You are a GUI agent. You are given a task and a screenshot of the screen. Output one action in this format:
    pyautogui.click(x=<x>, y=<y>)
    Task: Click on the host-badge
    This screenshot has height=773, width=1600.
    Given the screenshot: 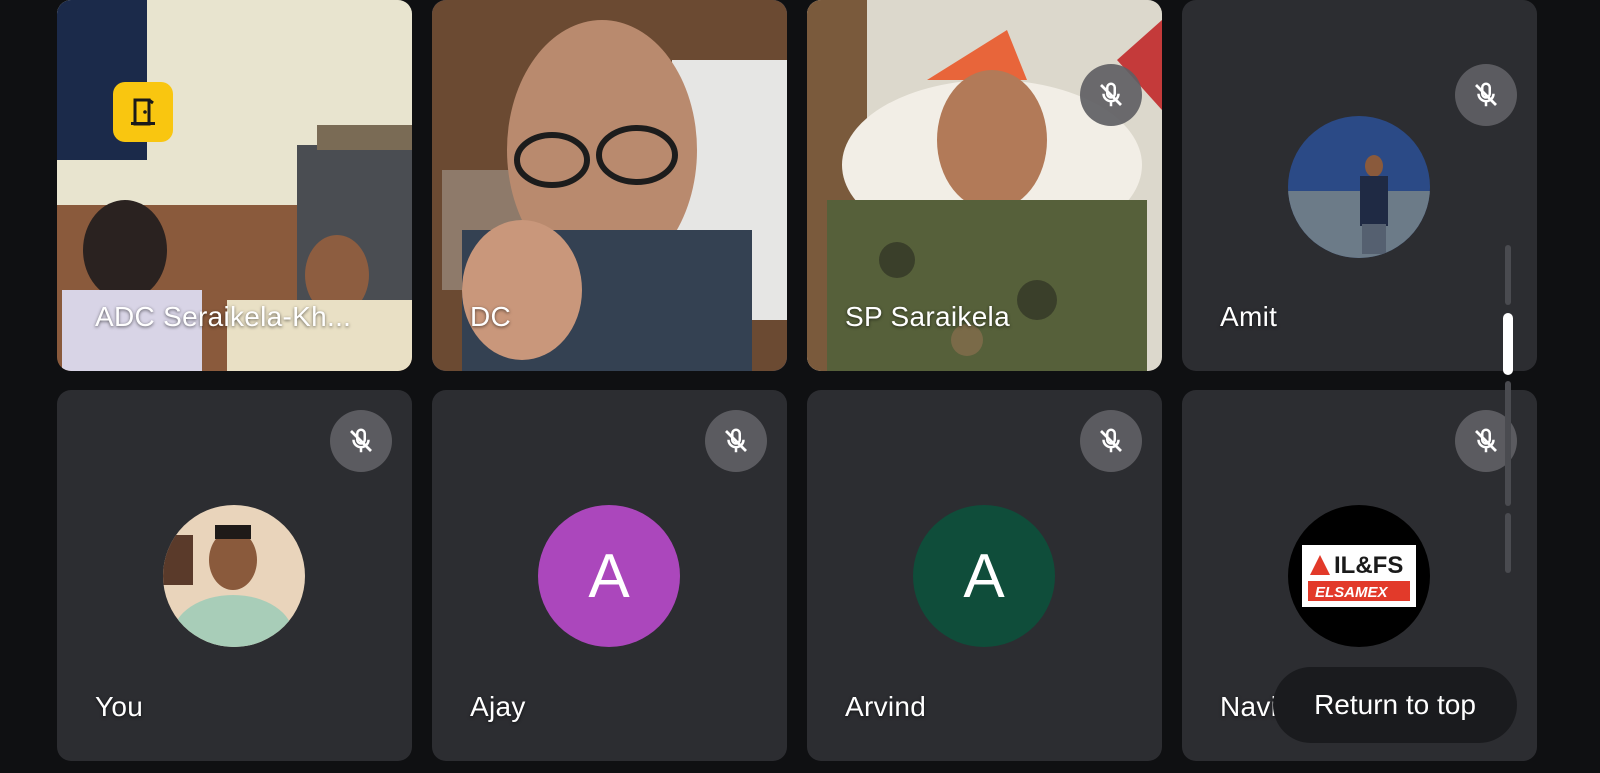 What is the action you would take?
    pyautogui.click(x=143, y=112)
    